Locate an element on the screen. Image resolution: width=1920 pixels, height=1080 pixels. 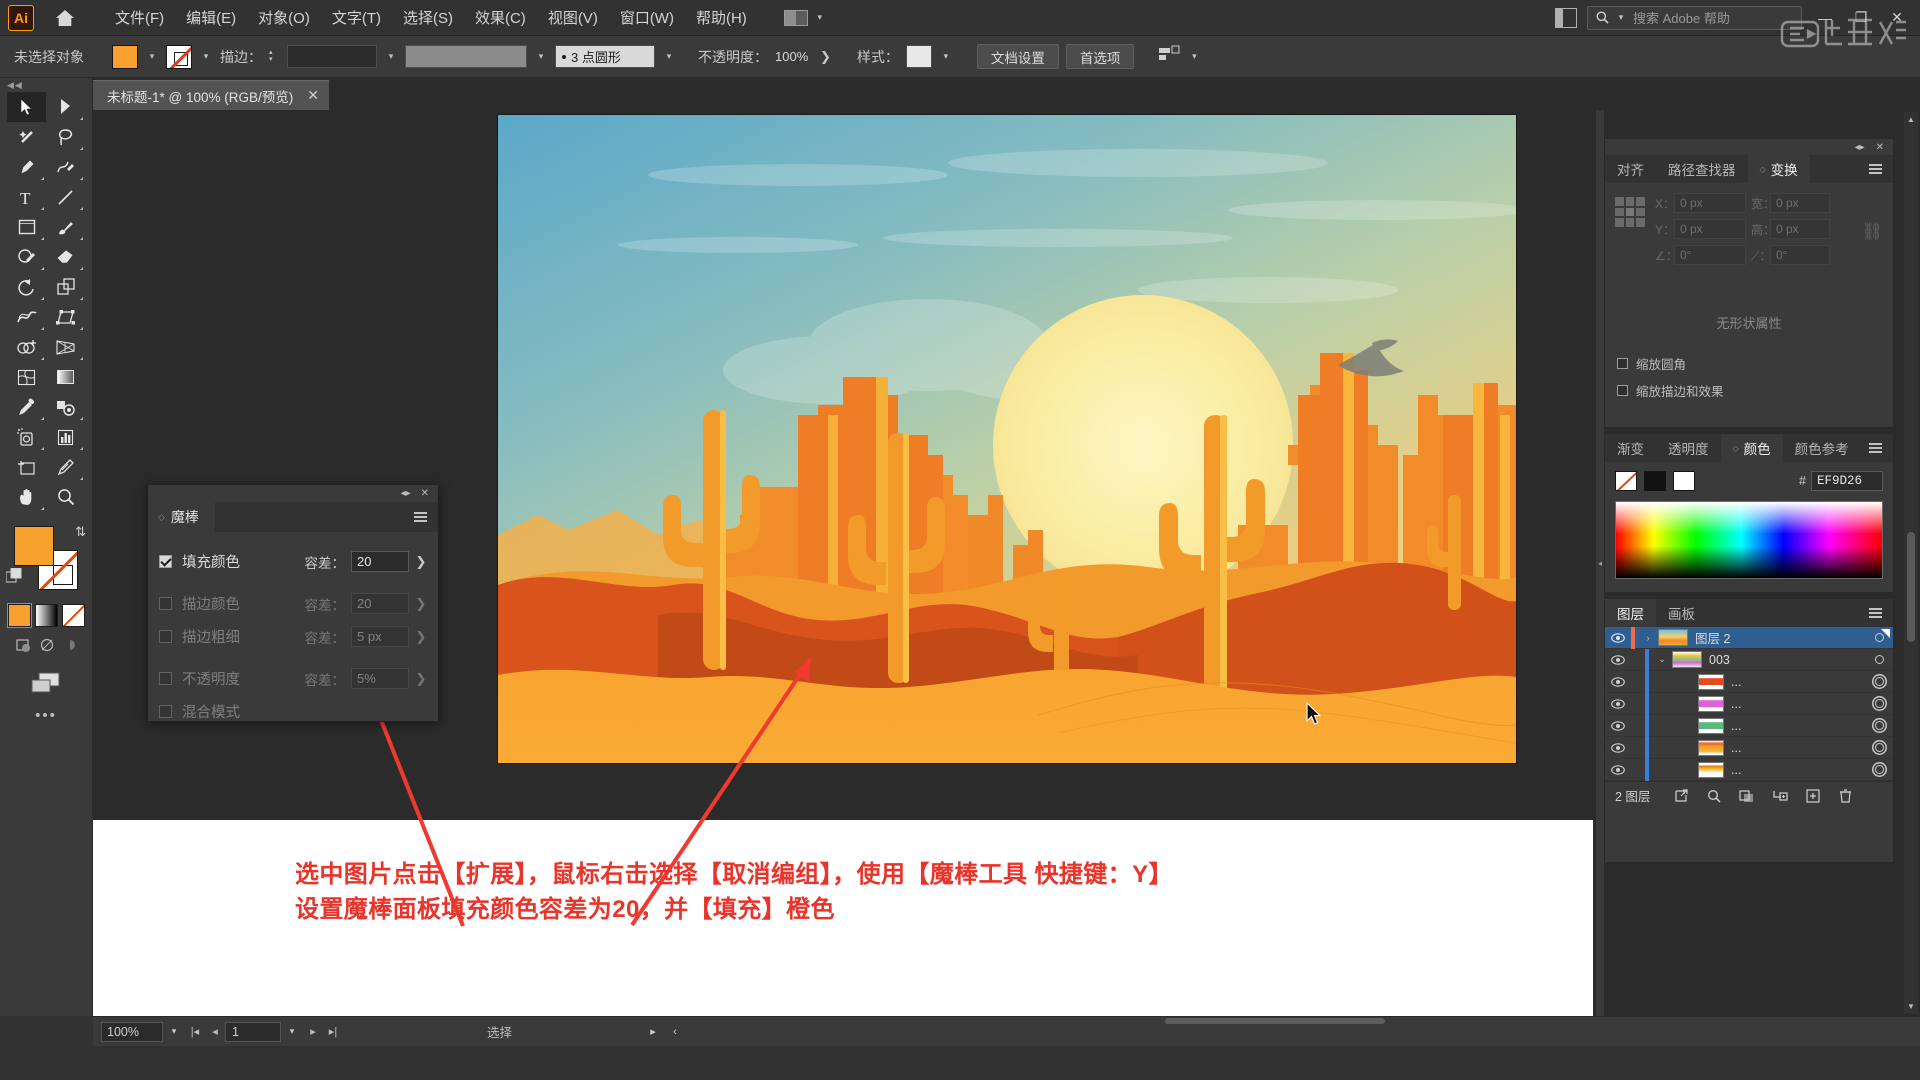
previous-artboard-icon: ◂ is located at coordinates (215, 1031).